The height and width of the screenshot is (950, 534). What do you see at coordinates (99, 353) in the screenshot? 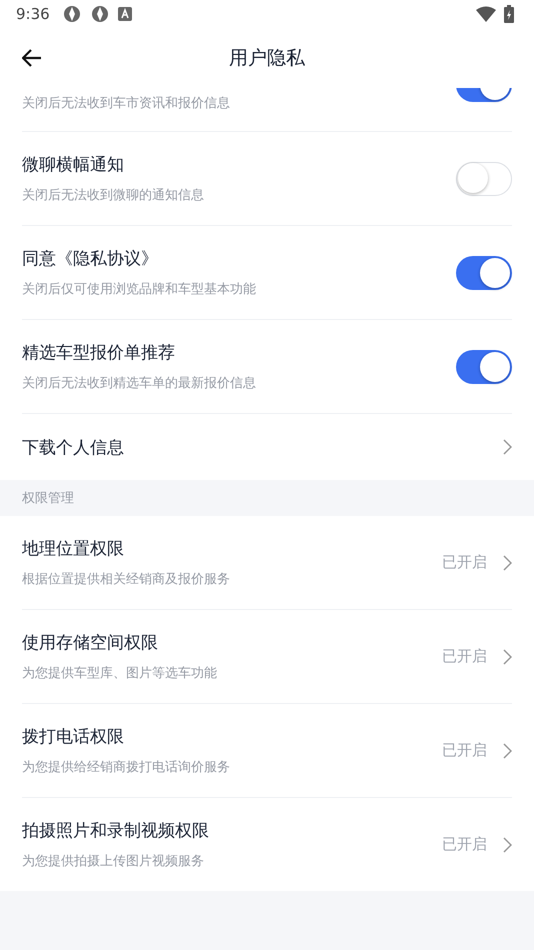
I see `setting-title: 精选车型报价单推荐` at bounding box center [99, 353].